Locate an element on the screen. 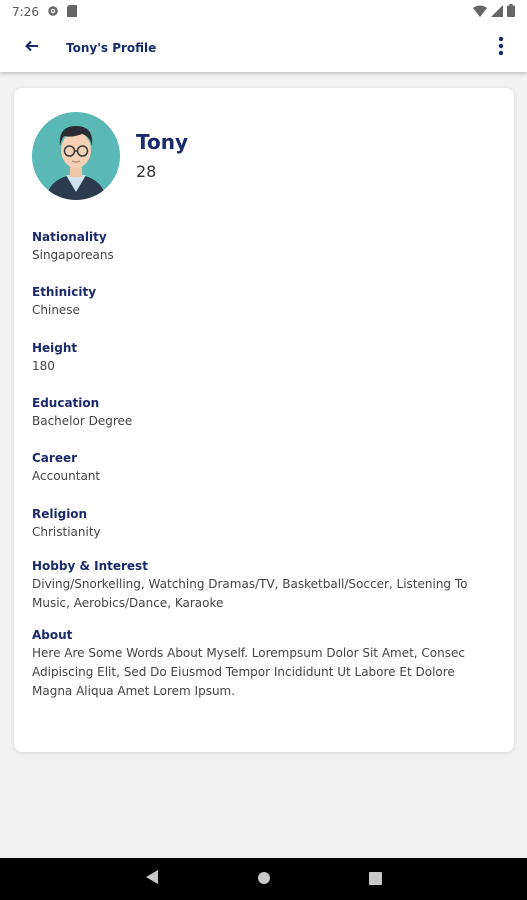 Image resolution: width=527 pixels, height=900 pixels. field-education: Education Bachelor Degree is located at coordinates (262, 412).